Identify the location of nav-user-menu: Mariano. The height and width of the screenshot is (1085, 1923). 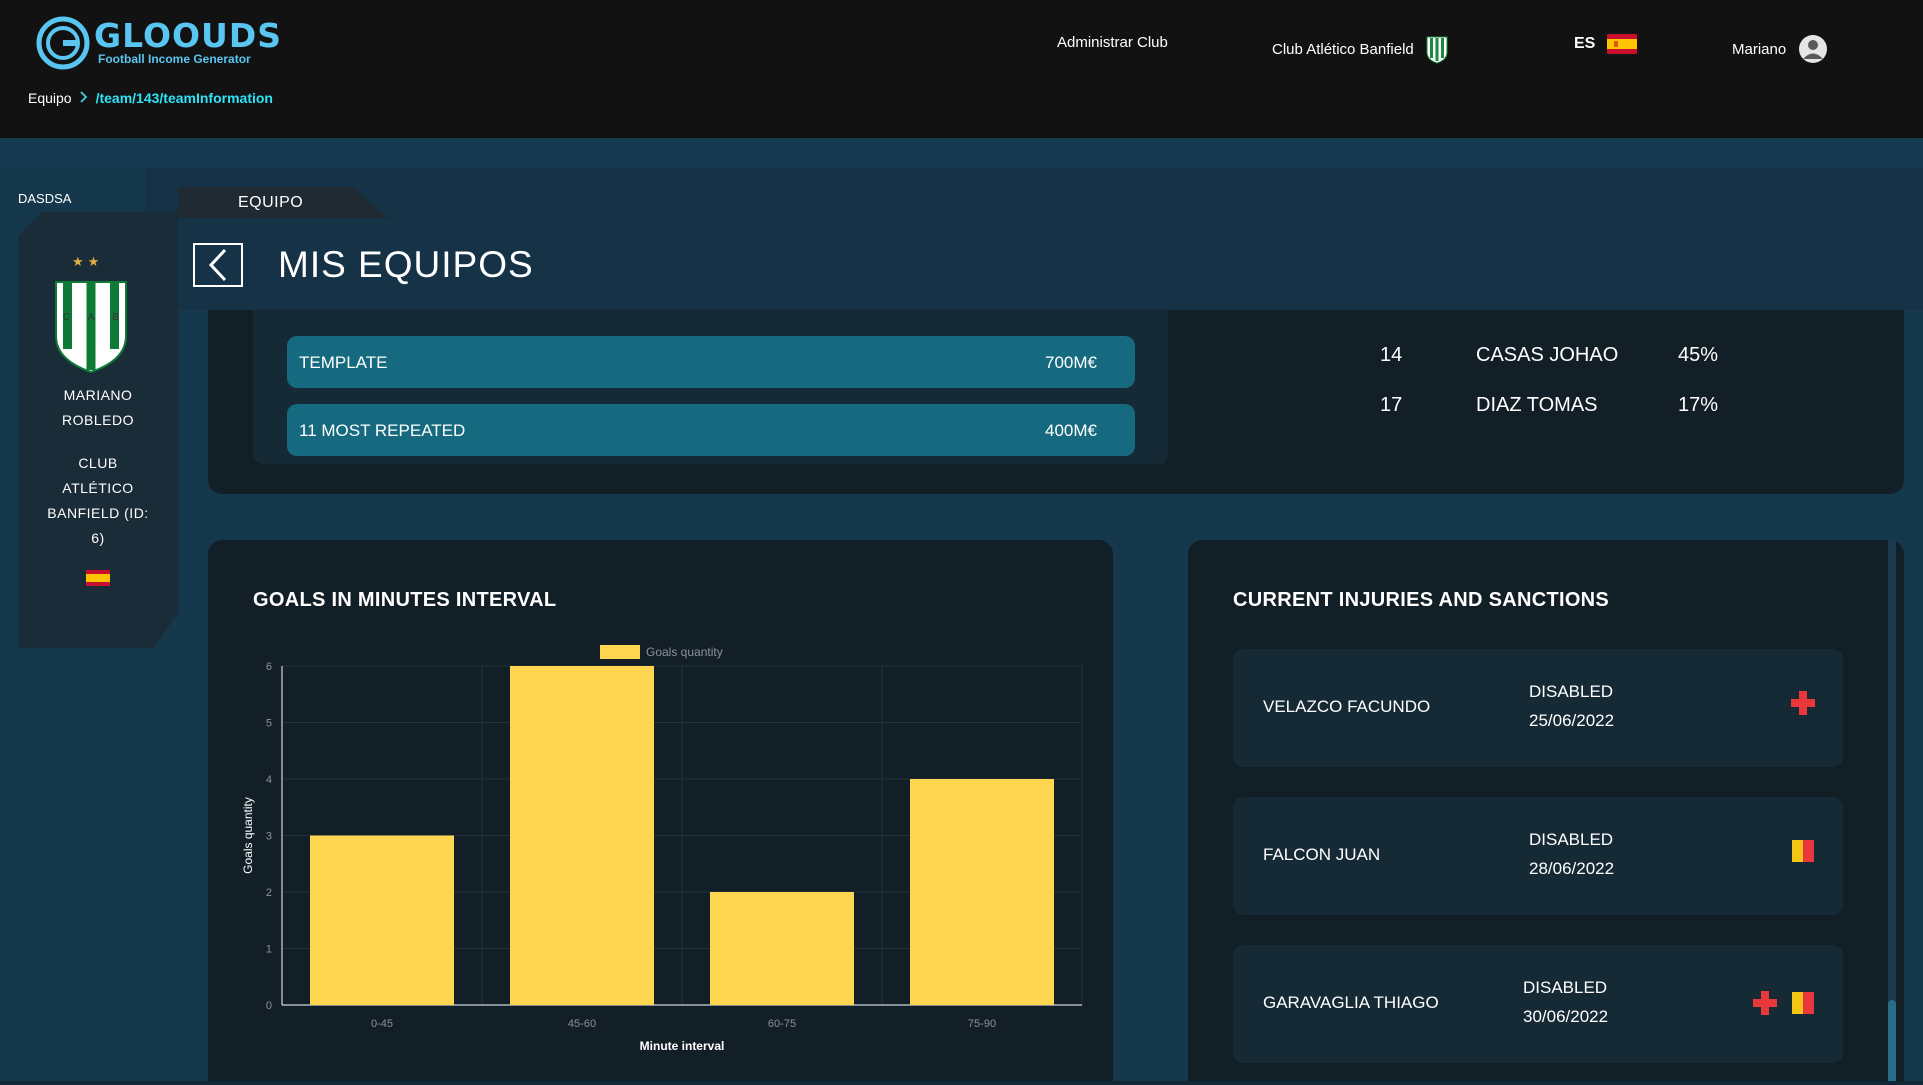
(1780, 49).